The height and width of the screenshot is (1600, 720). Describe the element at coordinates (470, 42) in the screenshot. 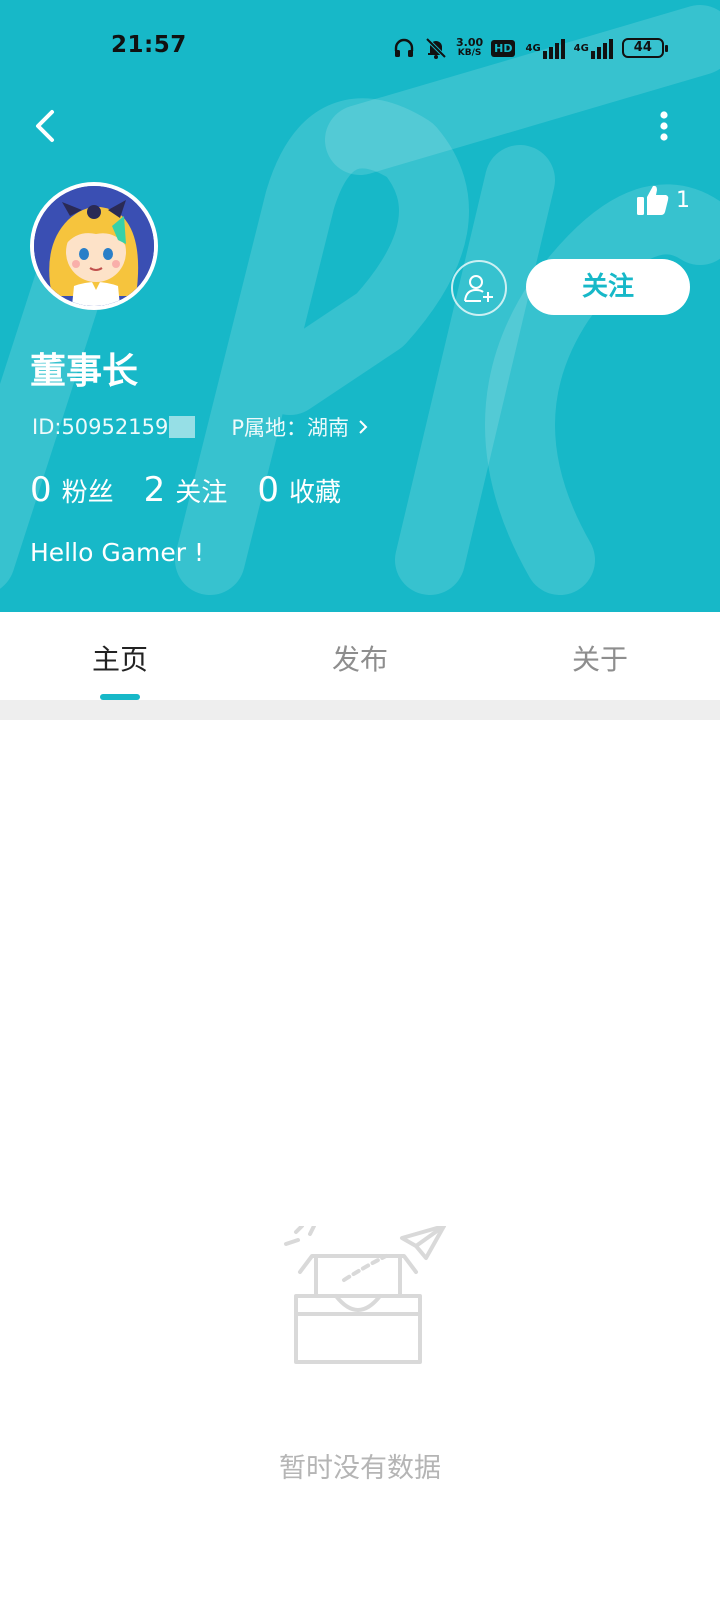

I see `net-speed-value: 3.00` at that location.